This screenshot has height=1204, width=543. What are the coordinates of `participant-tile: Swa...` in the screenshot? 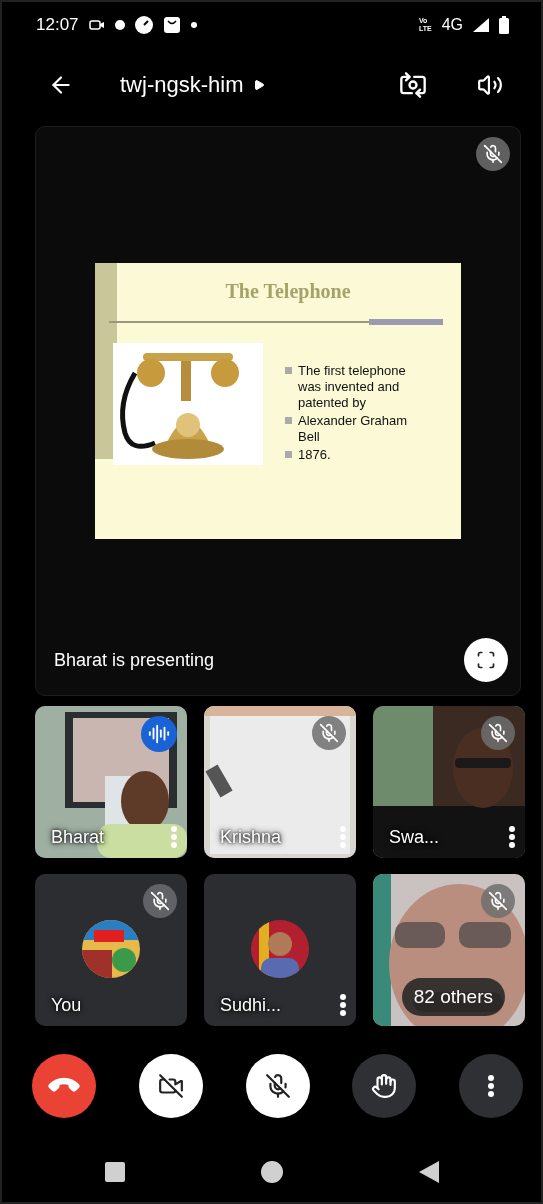 It's located at (449, 782).